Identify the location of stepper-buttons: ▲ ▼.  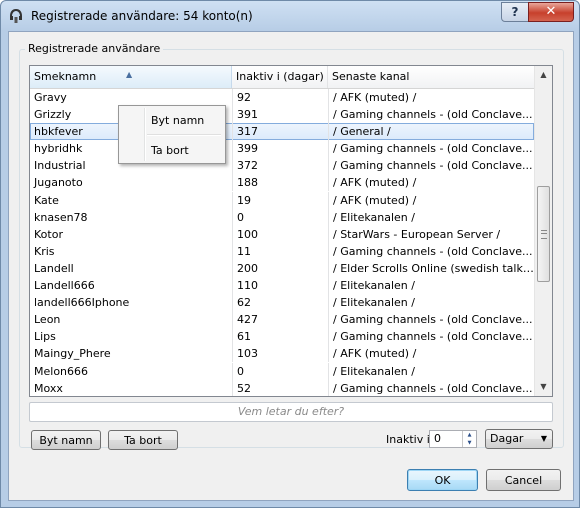
(469, 439).